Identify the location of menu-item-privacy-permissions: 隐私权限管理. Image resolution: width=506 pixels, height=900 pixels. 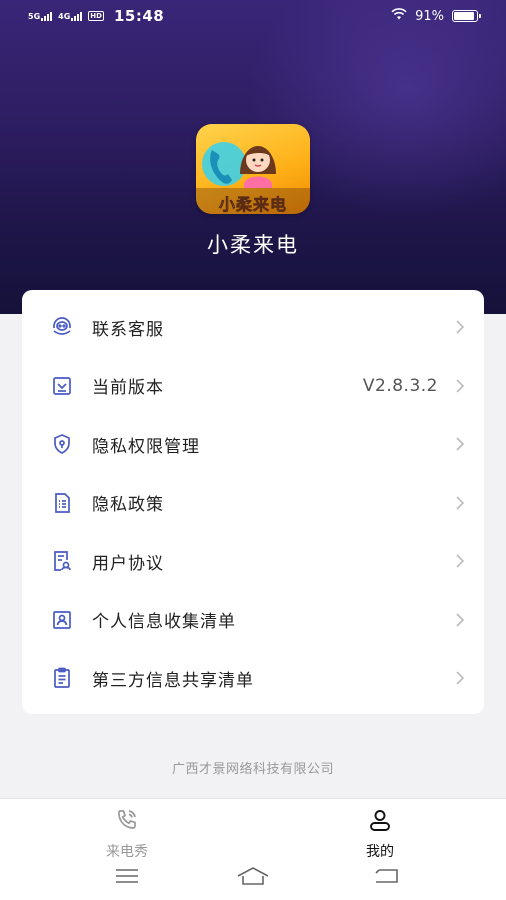
(253, 444).